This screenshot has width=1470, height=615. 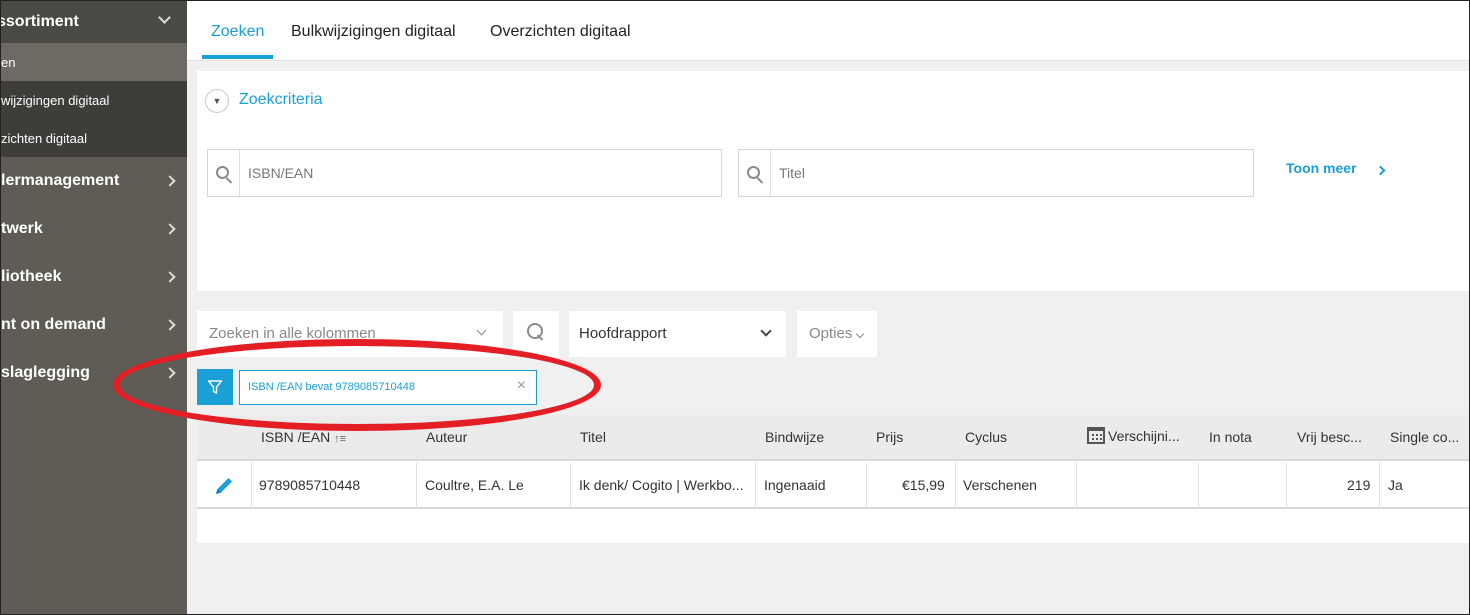 What do you see at coordinates (831, 333) in the screenshot?
I see `options-label: Opties` at bounding box center [831, 333].